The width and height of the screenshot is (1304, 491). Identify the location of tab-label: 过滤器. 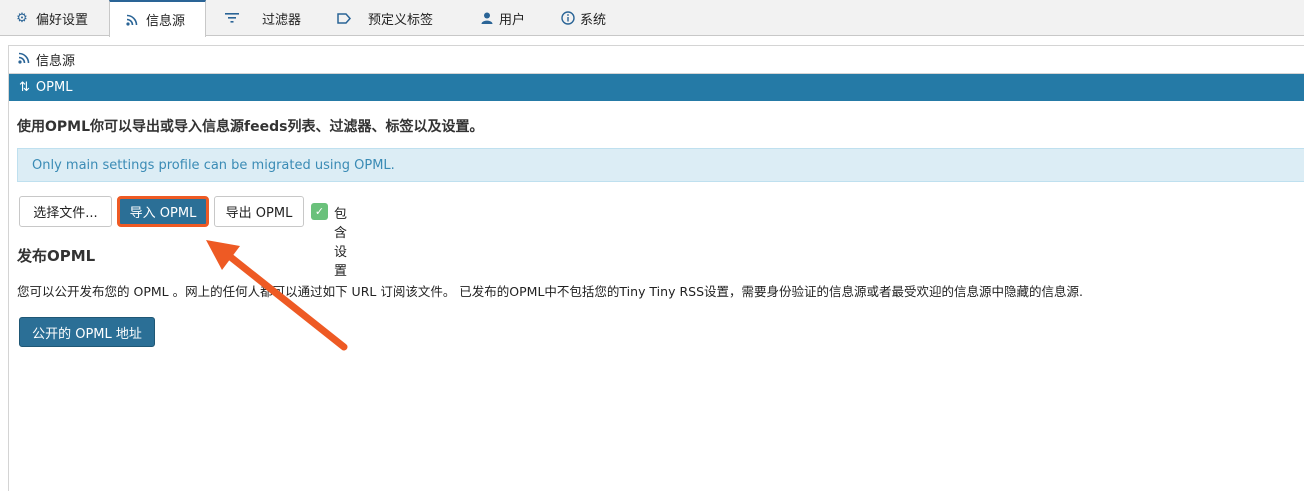
(282, 20).